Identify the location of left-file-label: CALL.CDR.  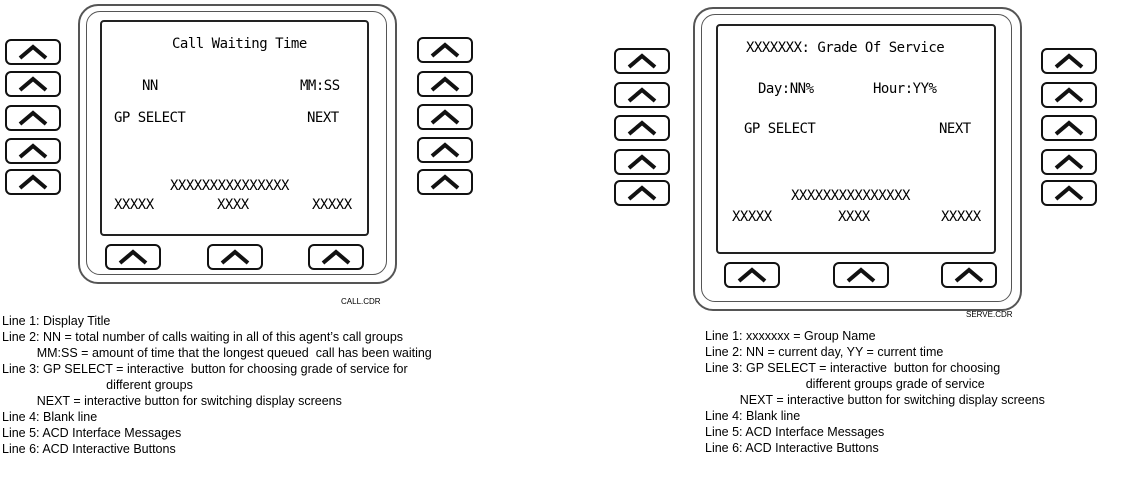
(361, 301).